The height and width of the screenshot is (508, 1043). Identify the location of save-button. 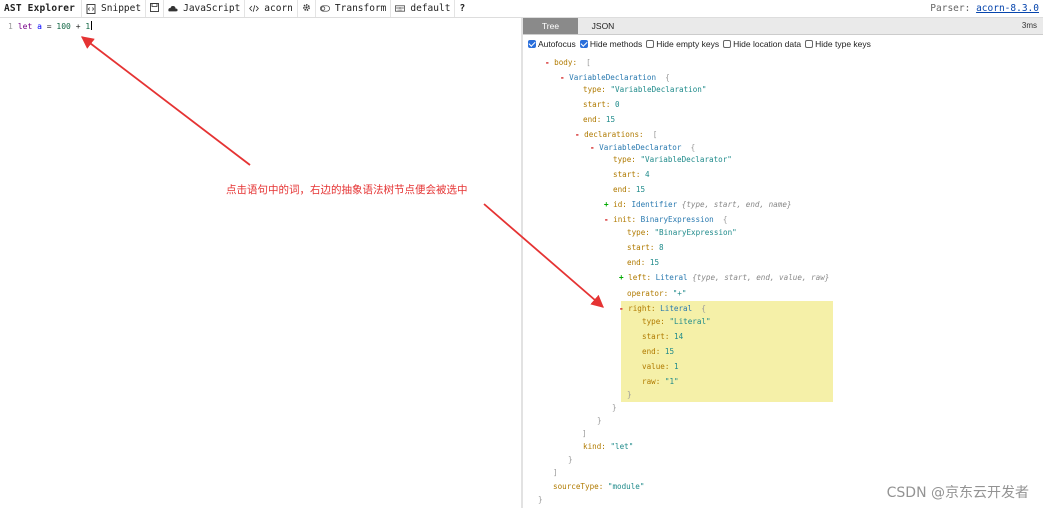
(154, 8).